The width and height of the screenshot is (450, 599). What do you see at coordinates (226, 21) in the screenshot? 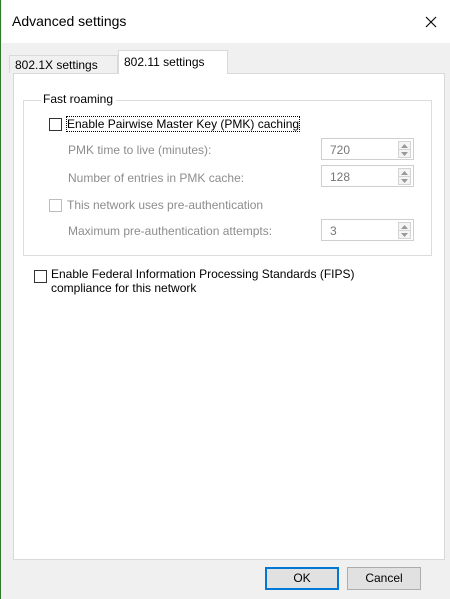
I see `title-bar: Advanced settings` at bounding box center [226, 21].